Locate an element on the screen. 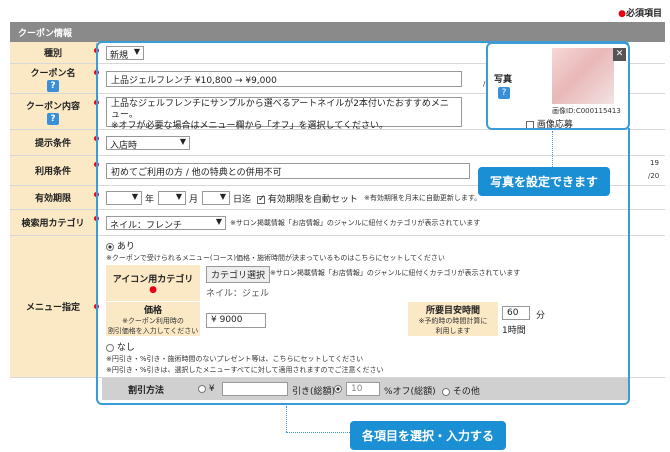 The height and width of the screenshot is (452, 670). section-title: クーポン情報 is located at coordinates (337, 32).